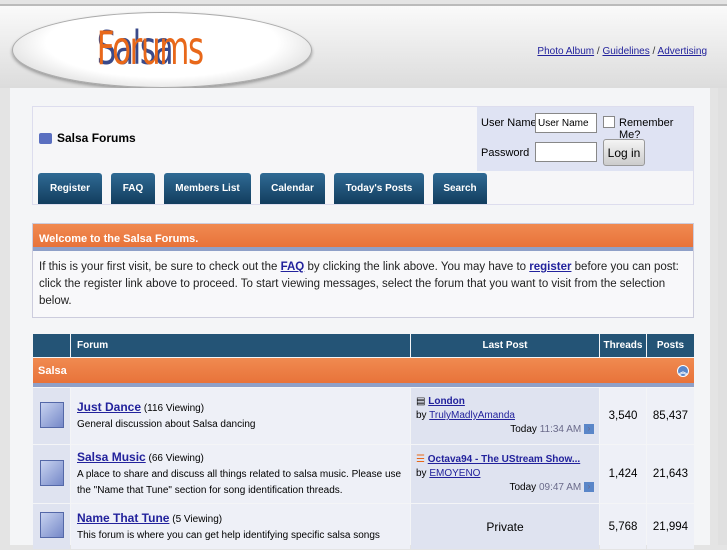  Describe the element at coordinates (174, 408) in the screenshot. I see `viewing-count: (116 Viewing)` at that location.